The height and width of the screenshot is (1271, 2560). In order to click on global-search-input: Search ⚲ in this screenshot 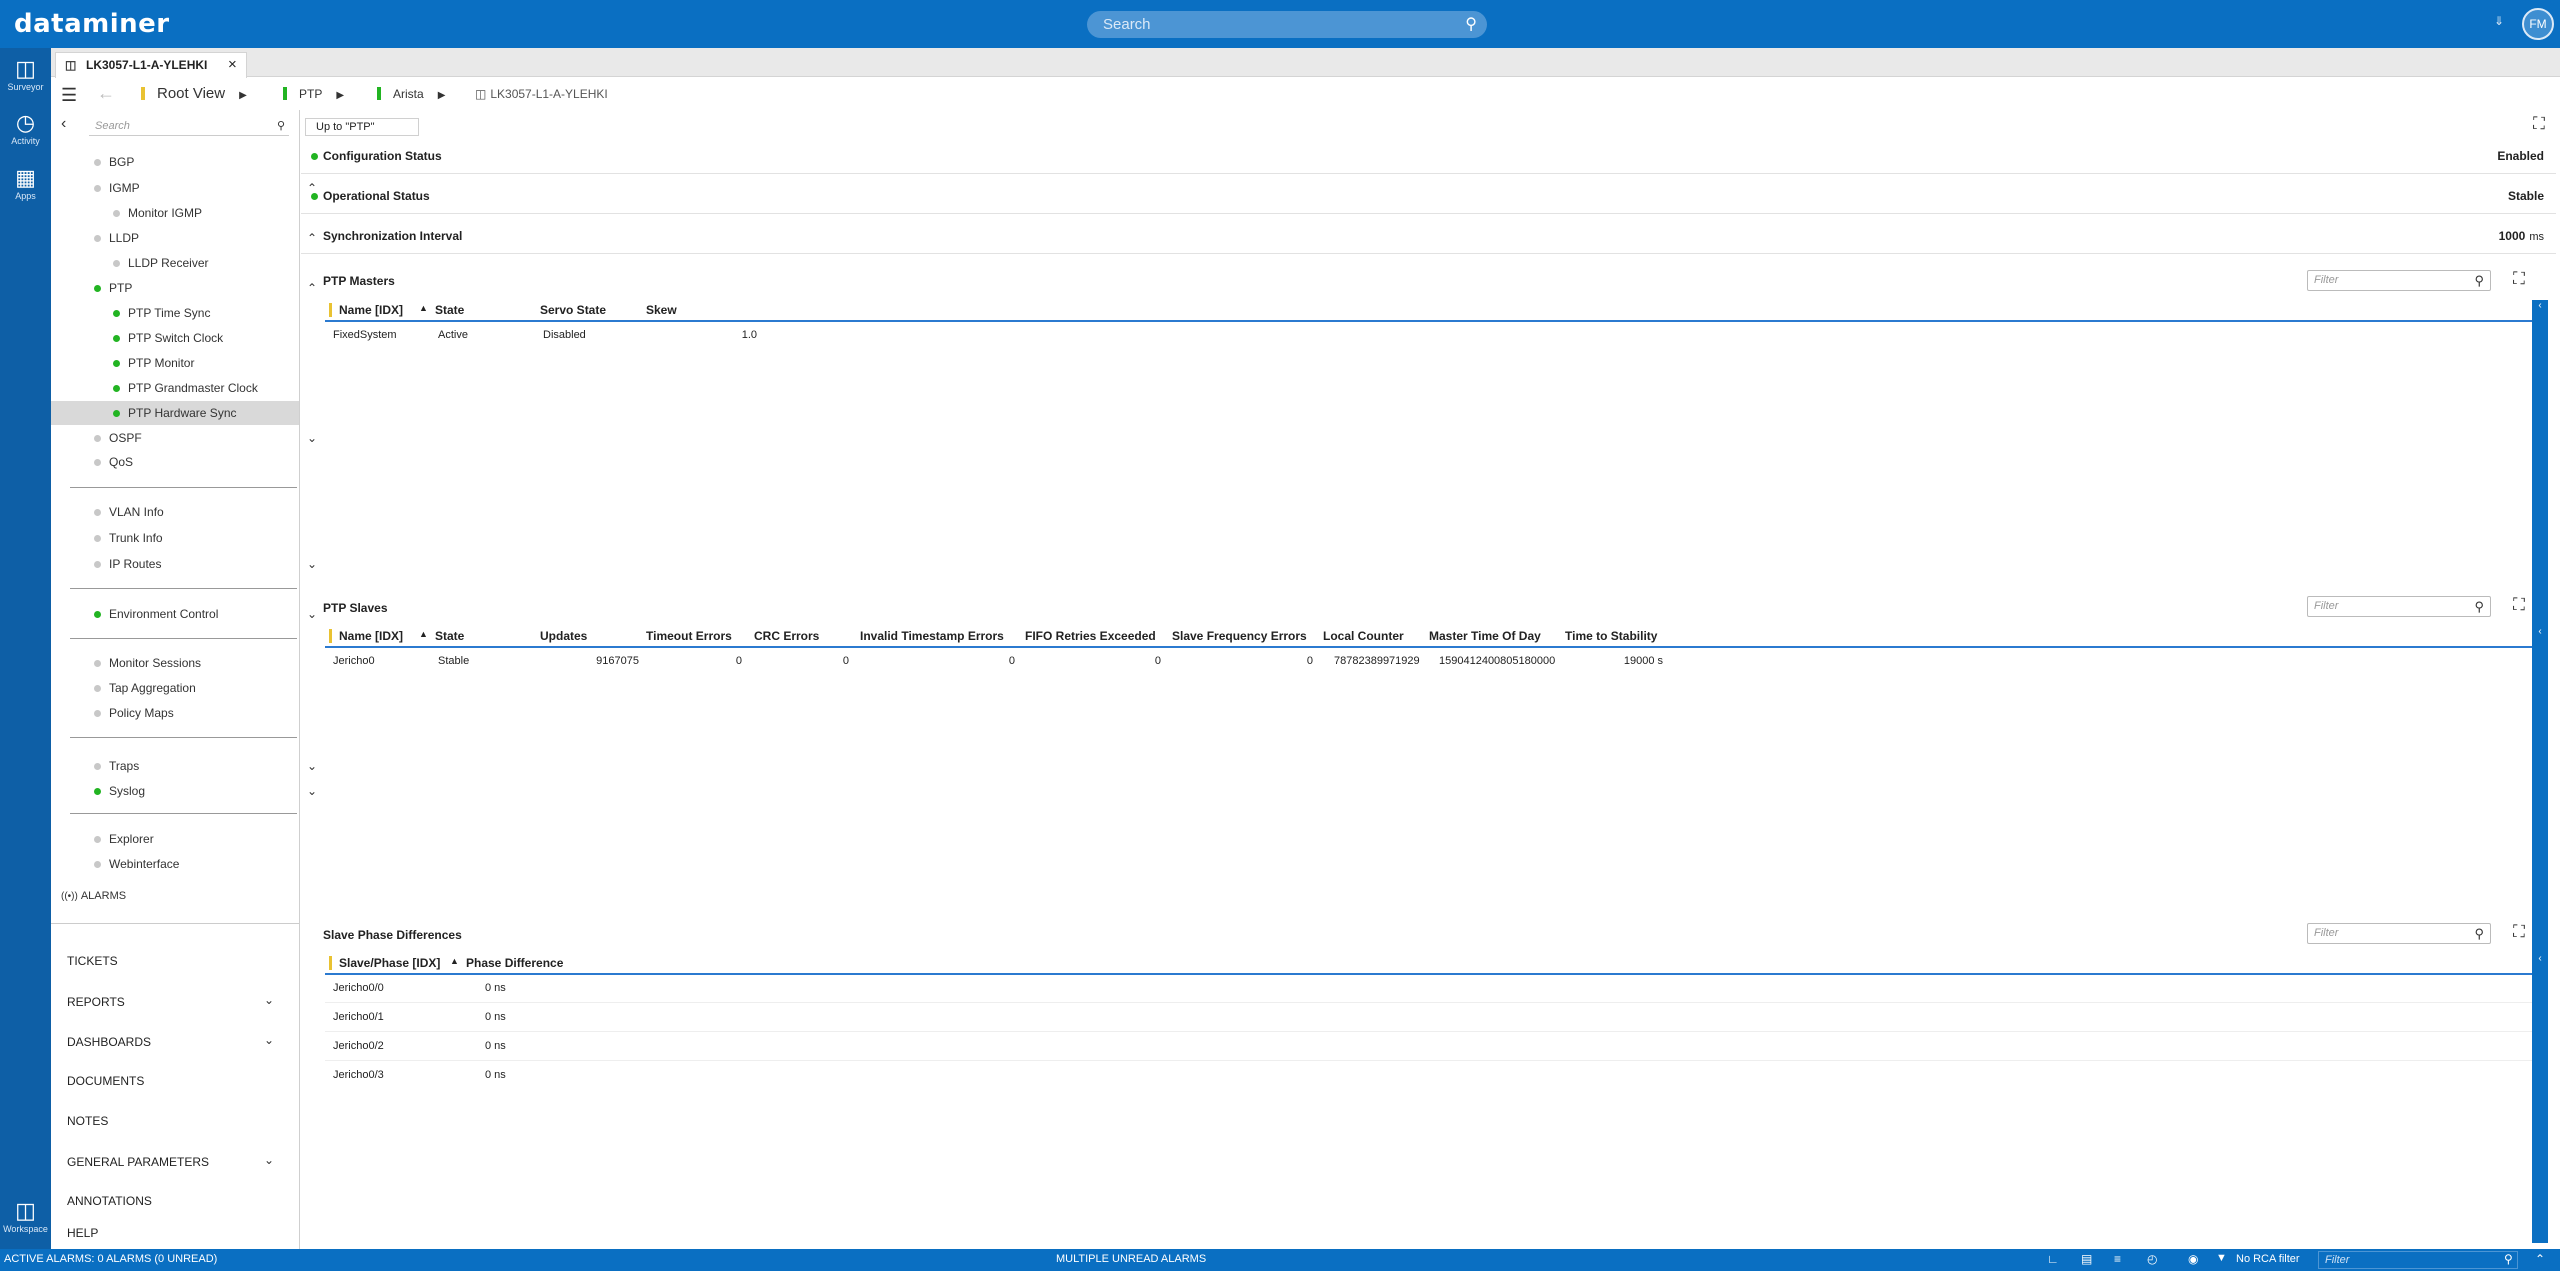, I will do `click(1287, 24)`.